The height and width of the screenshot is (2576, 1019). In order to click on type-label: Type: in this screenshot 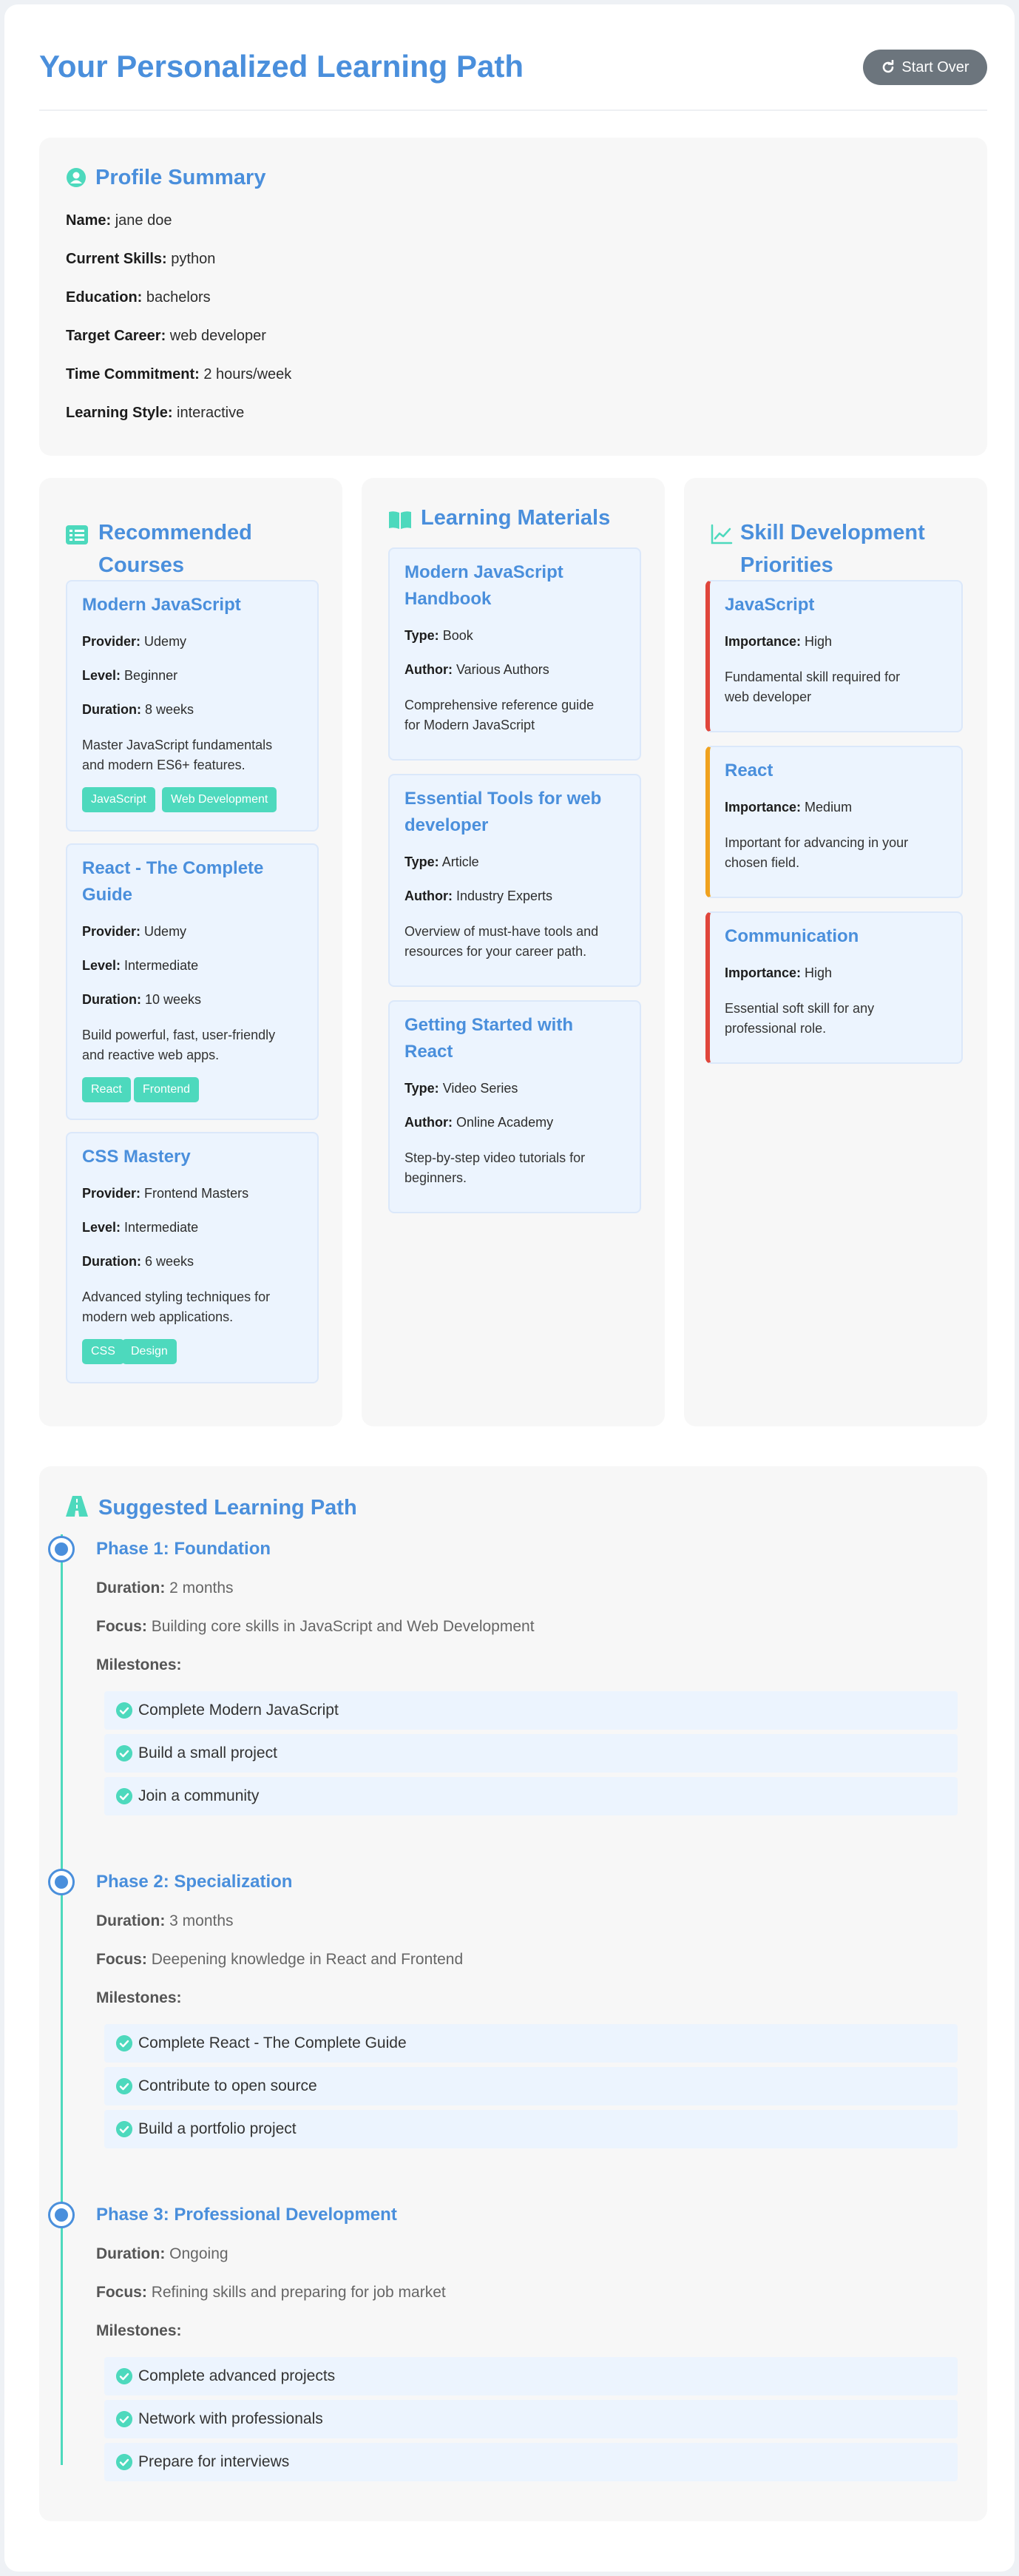, I will do `click(421, 861)`.